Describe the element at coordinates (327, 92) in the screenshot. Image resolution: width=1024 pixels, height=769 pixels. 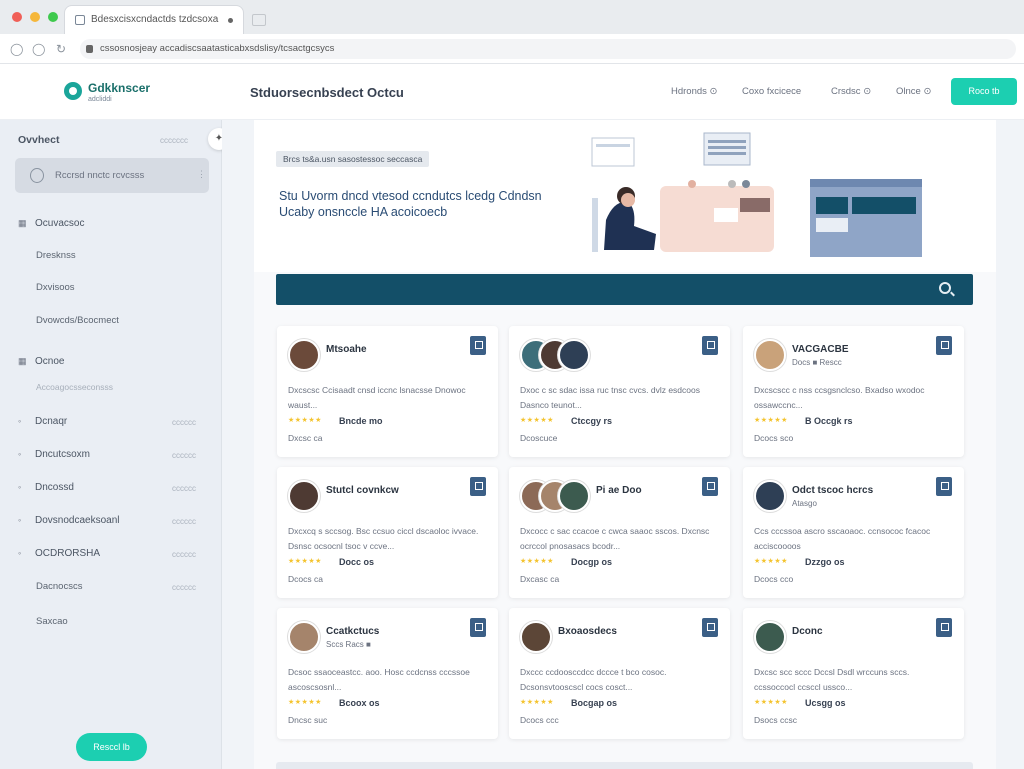
I see `page-title: Stduorsecnbsdect Octcu` at that location.